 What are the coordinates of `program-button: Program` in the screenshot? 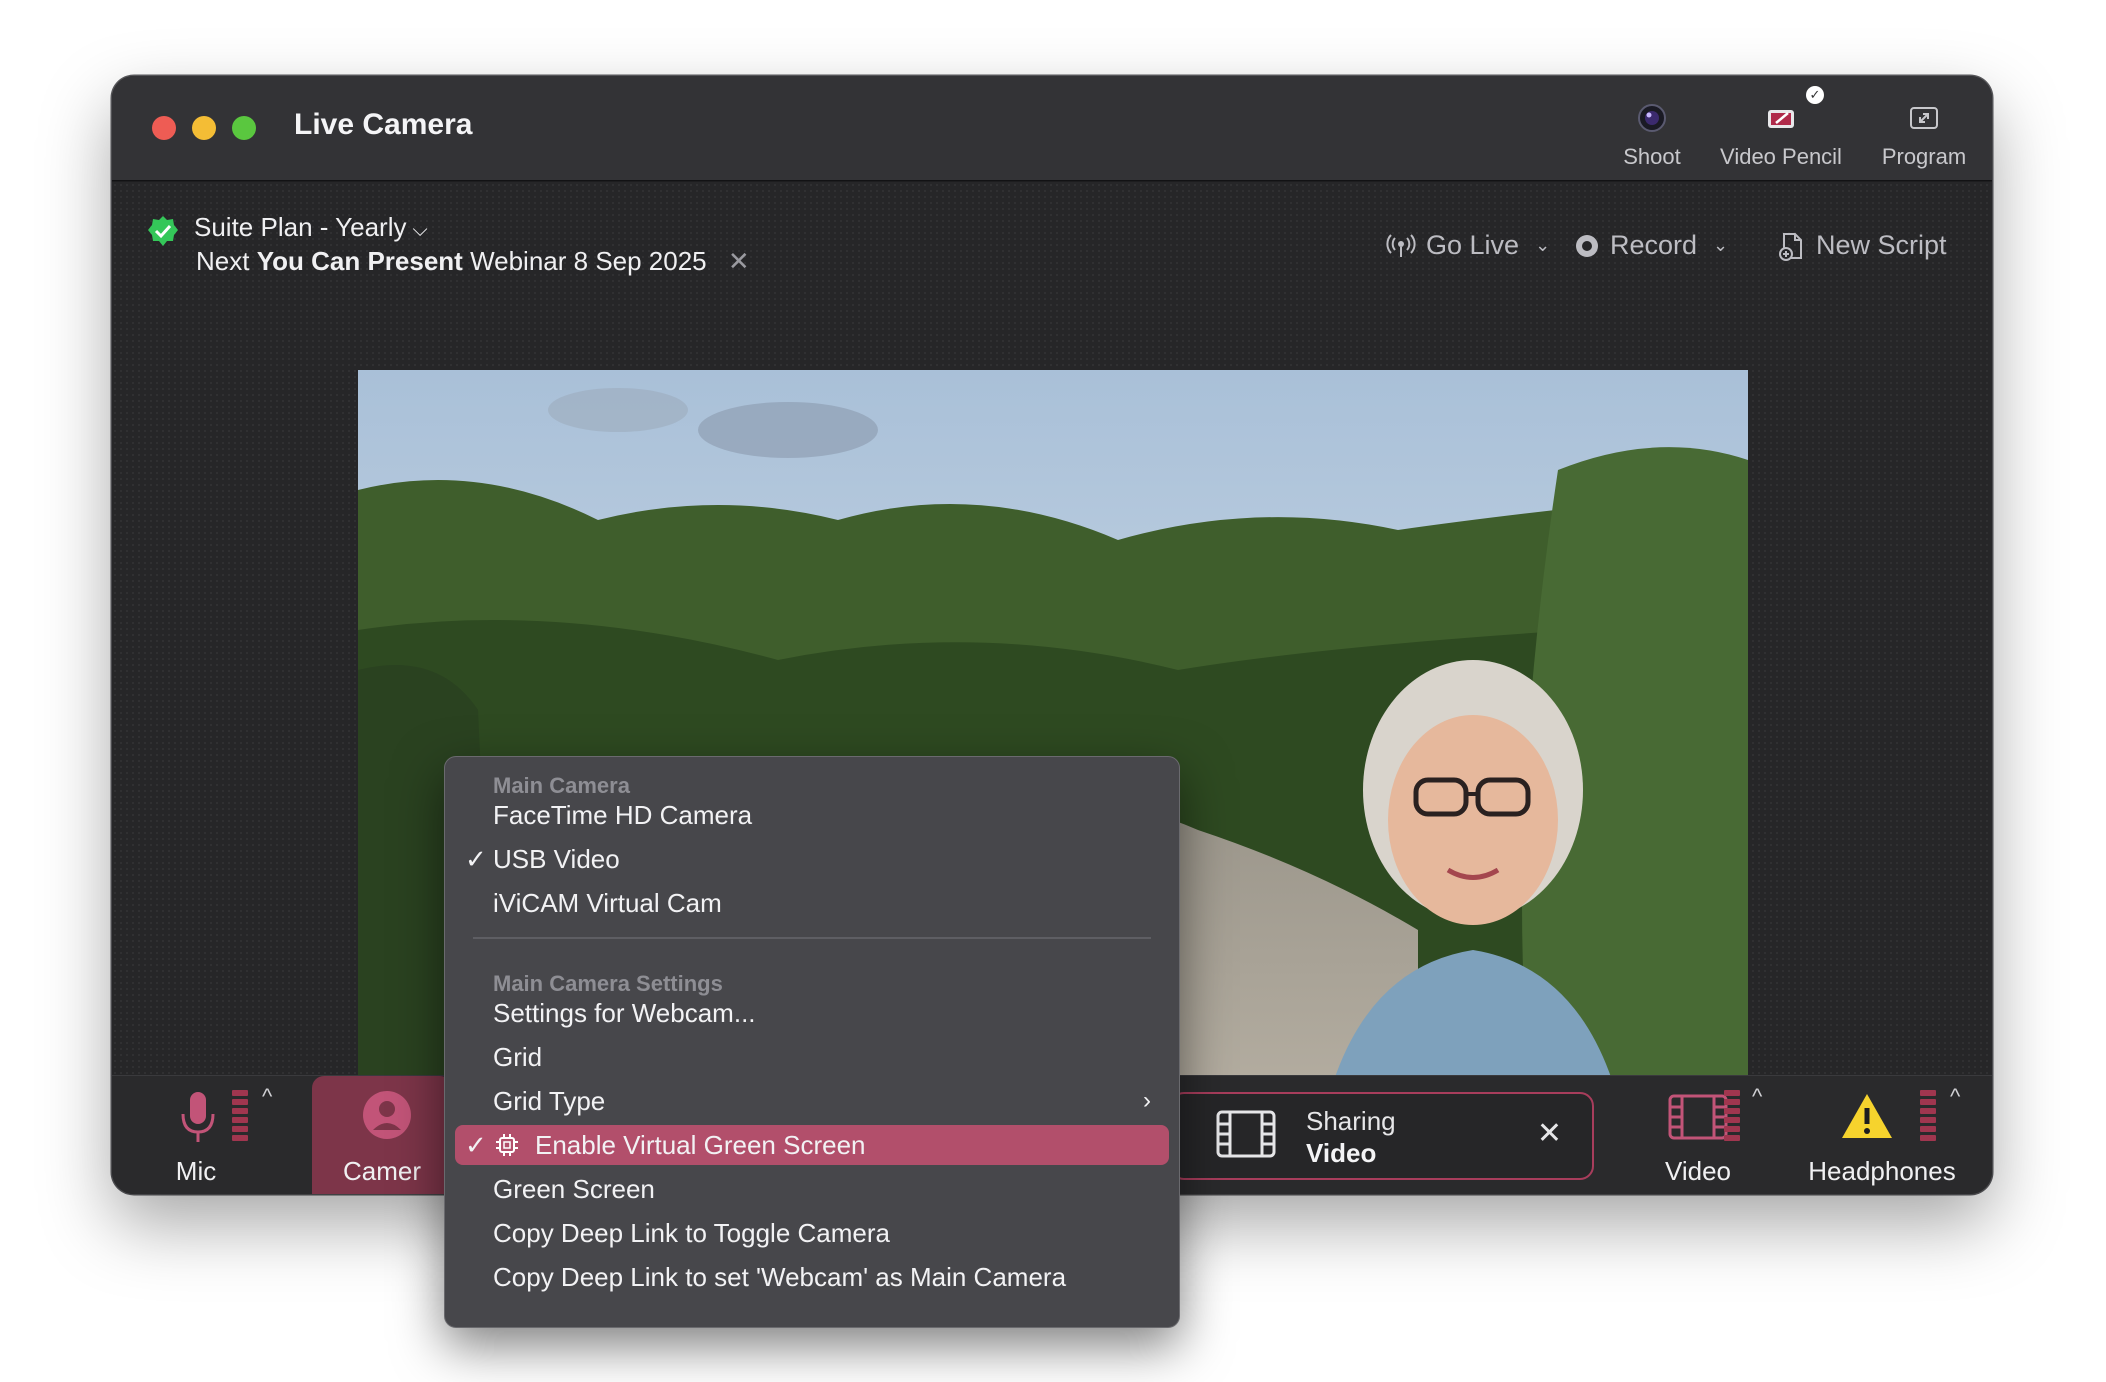 It's located at (1924, 135).